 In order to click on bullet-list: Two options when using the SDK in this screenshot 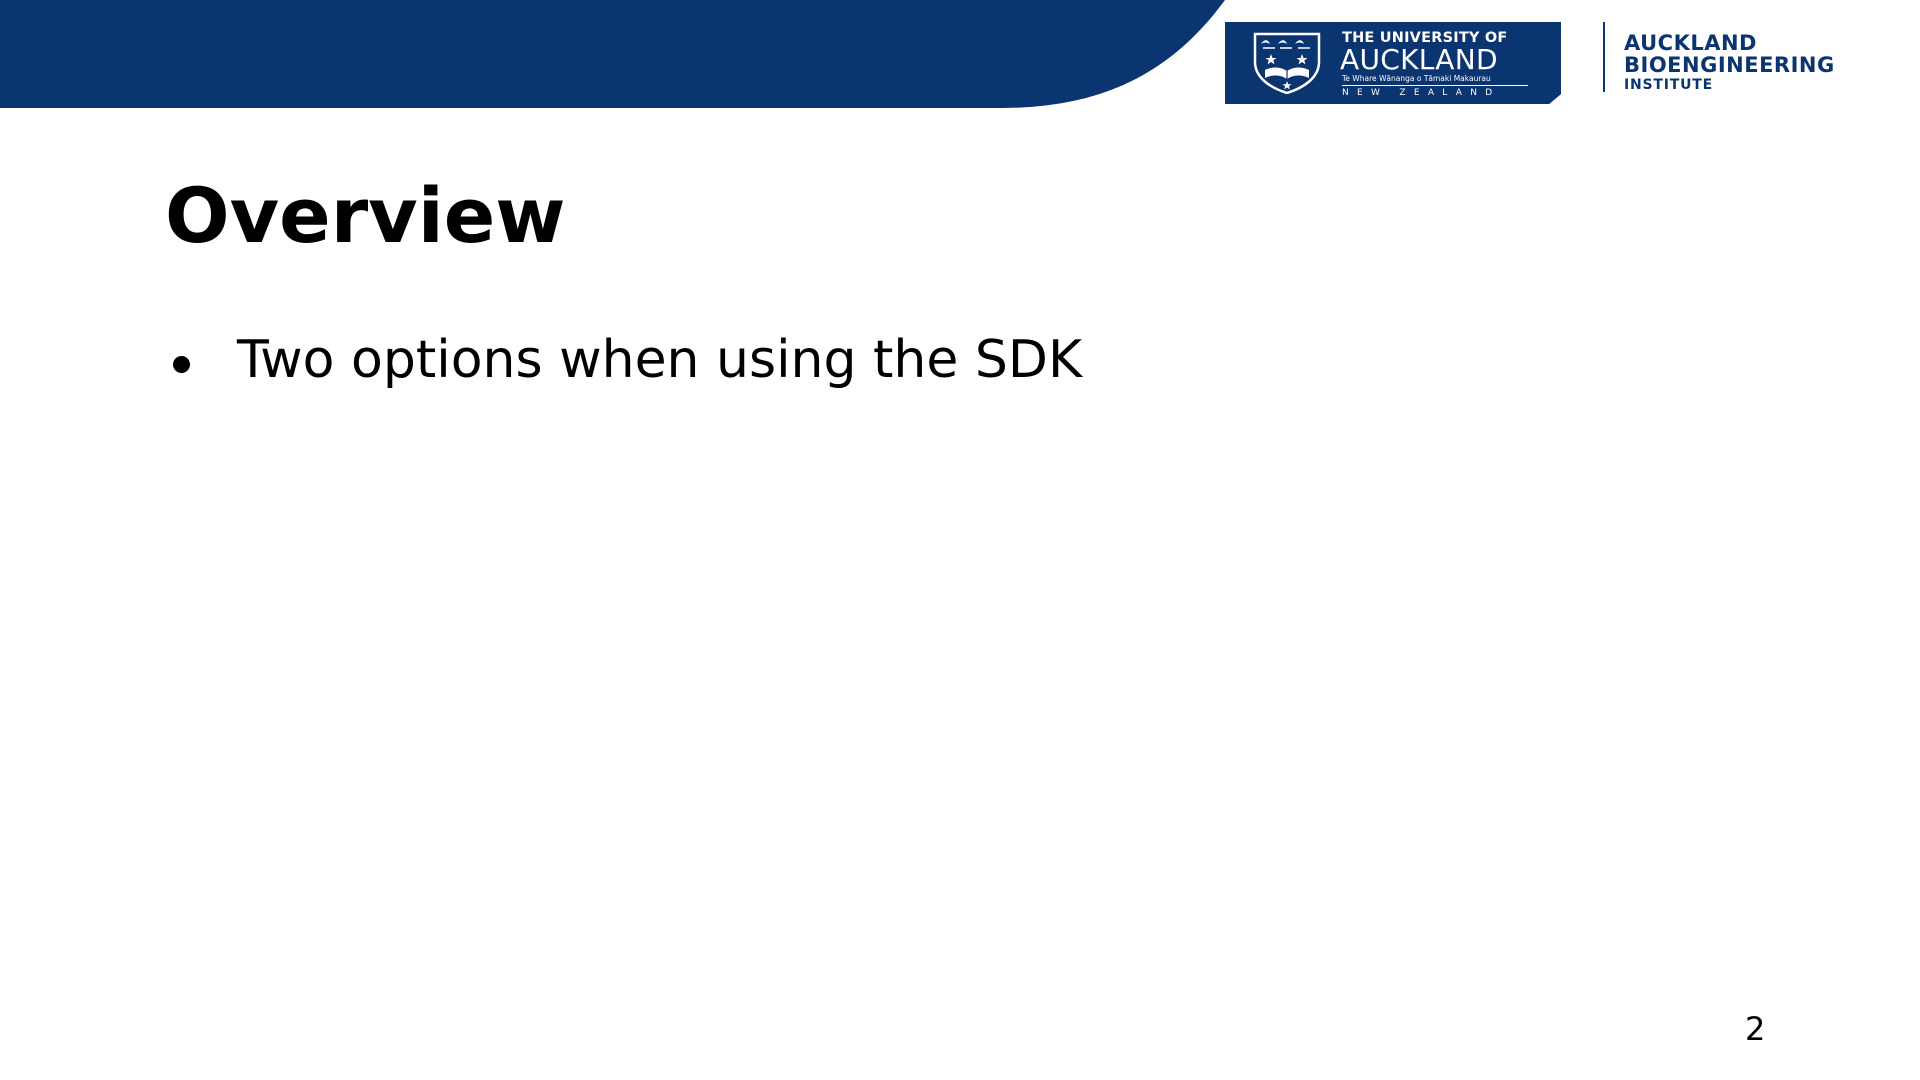, I will do `click(623, 360)`.